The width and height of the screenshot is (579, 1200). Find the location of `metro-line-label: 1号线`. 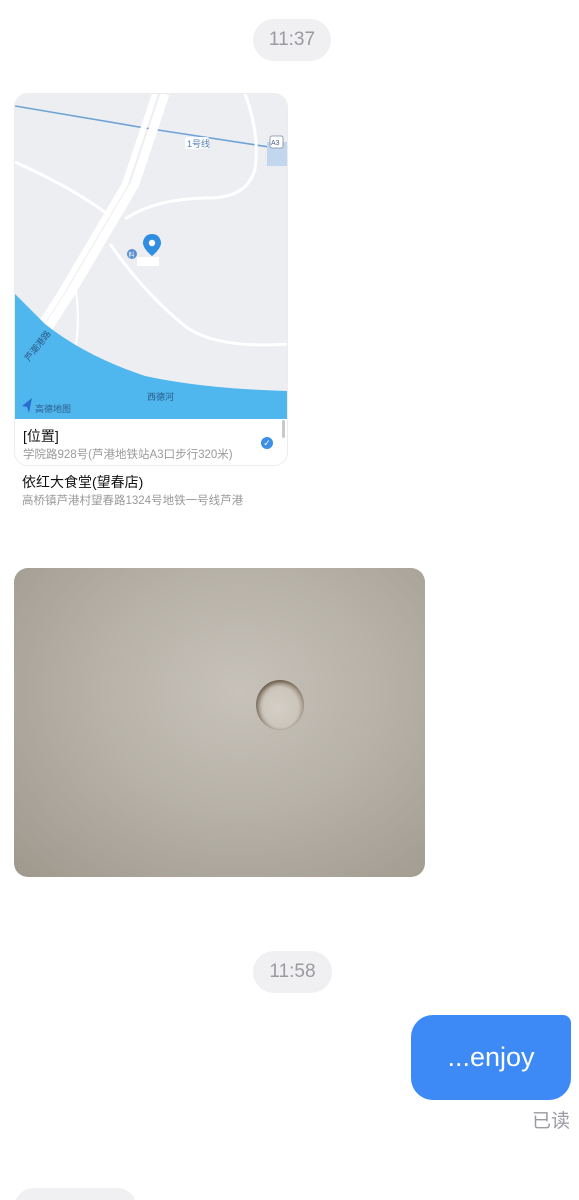

metro-line-label: 1号线 is located at coordinates (198, 143).